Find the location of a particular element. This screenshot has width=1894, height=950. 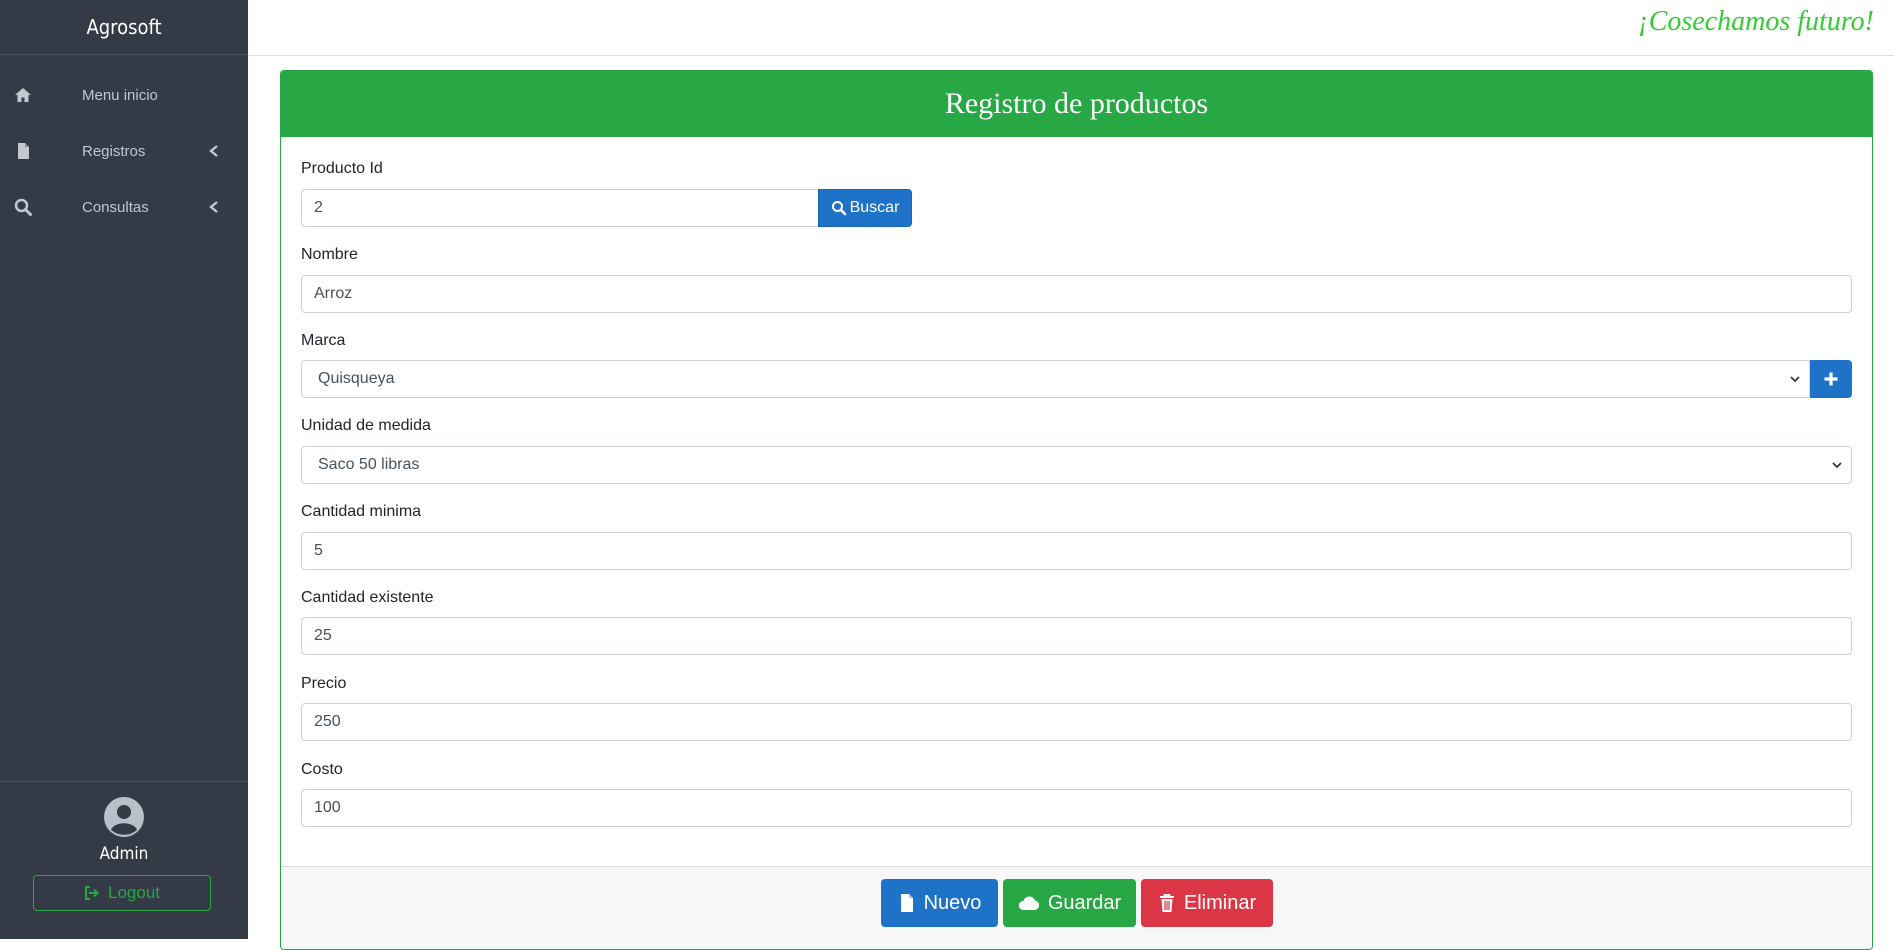

avatar is located at coordinates (124, 817).